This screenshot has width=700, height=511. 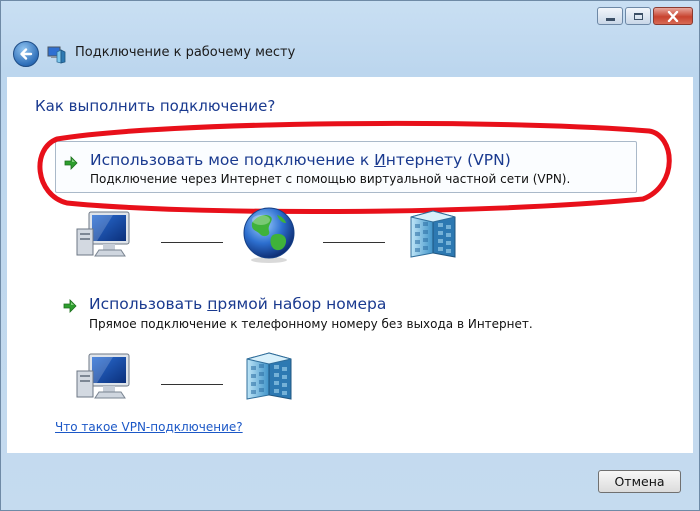 I want to click on close-button, so click(x=673, y=16).